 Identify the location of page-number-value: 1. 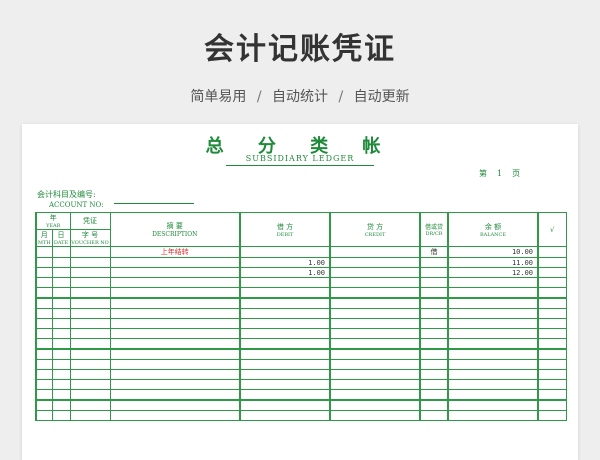
(499, 173).